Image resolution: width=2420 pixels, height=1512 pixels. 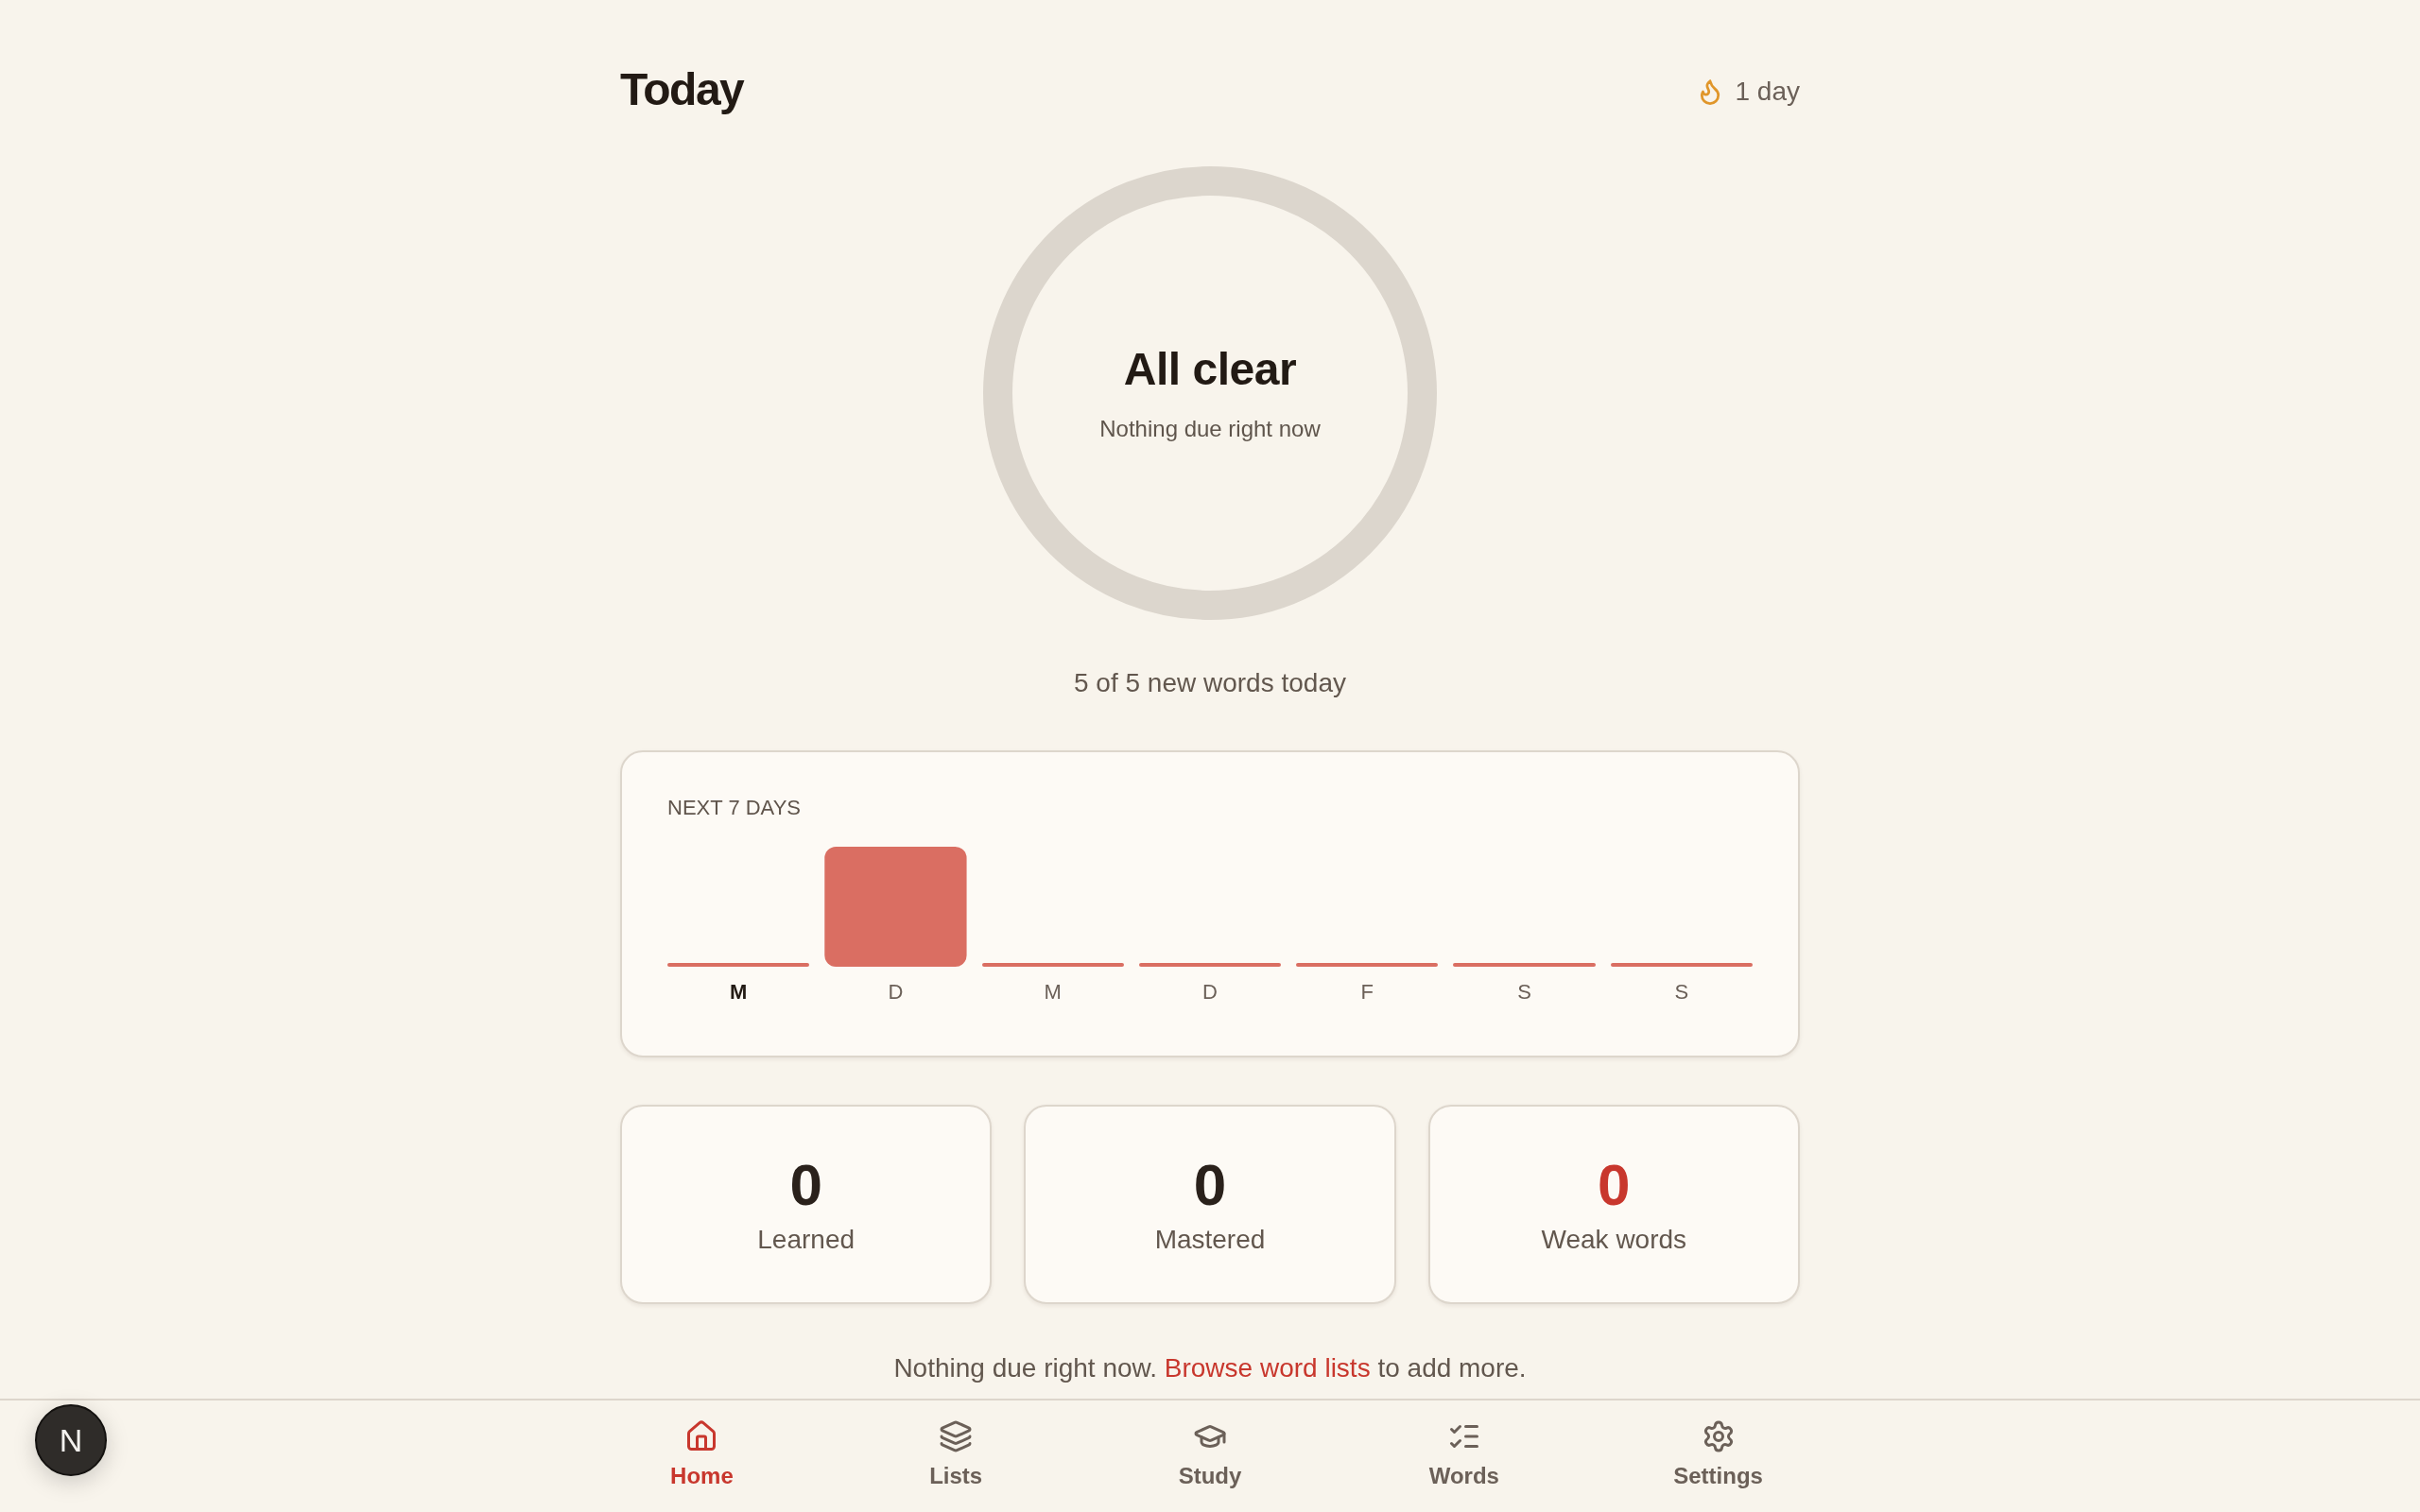 What do you see at coordinates (1267, 1368) in the screenshot?
I see `browse-lists-link: Browse word lists` at bounding box center [1267, 1368].